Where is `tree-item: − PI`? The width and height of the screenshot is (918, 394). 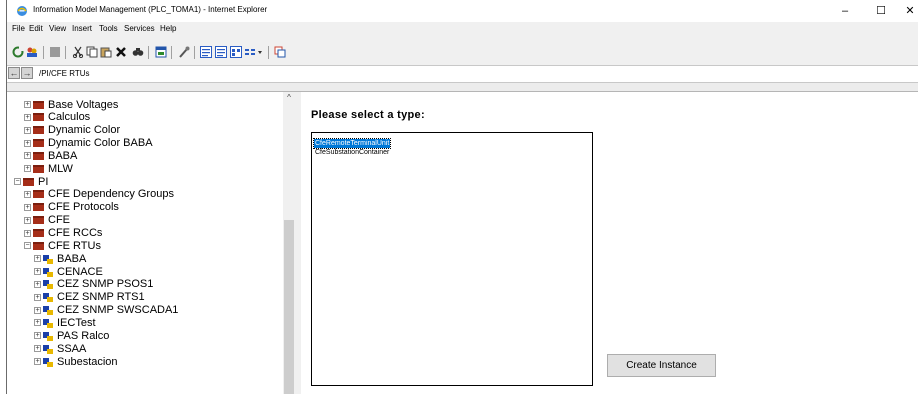 tree-item: − PI is located at coordinates (31, 181).